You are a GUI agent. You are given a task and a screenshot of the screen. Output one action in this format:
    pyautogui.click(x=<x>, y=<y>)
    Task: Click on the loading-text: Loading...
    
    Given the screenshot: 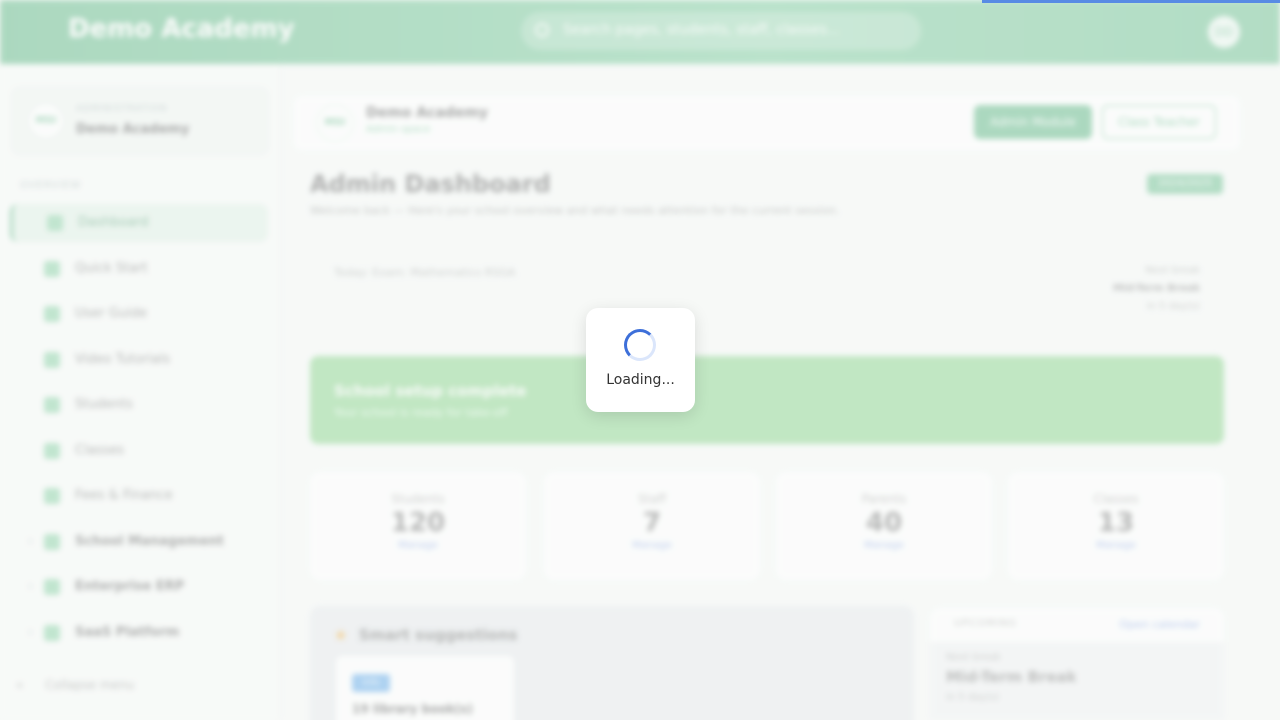 What is the action you would take?
    pyautogui.click(x=640, y=380)
    